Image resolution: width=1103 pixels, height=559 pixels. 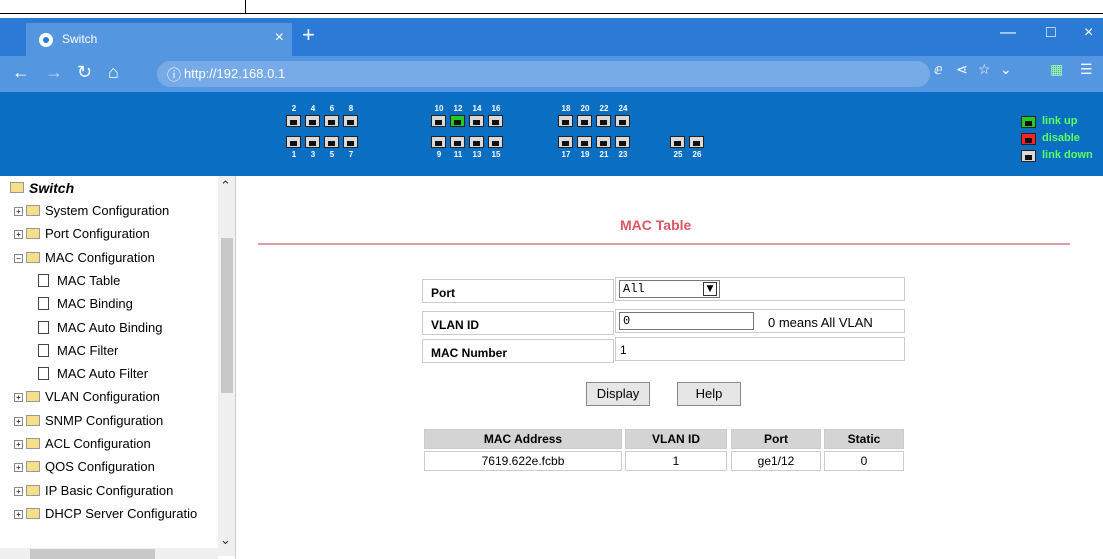 What do you see at coordinates (603, 142) in the screenshot?
I see `port-21-icon` at bounding box center [603, 142].